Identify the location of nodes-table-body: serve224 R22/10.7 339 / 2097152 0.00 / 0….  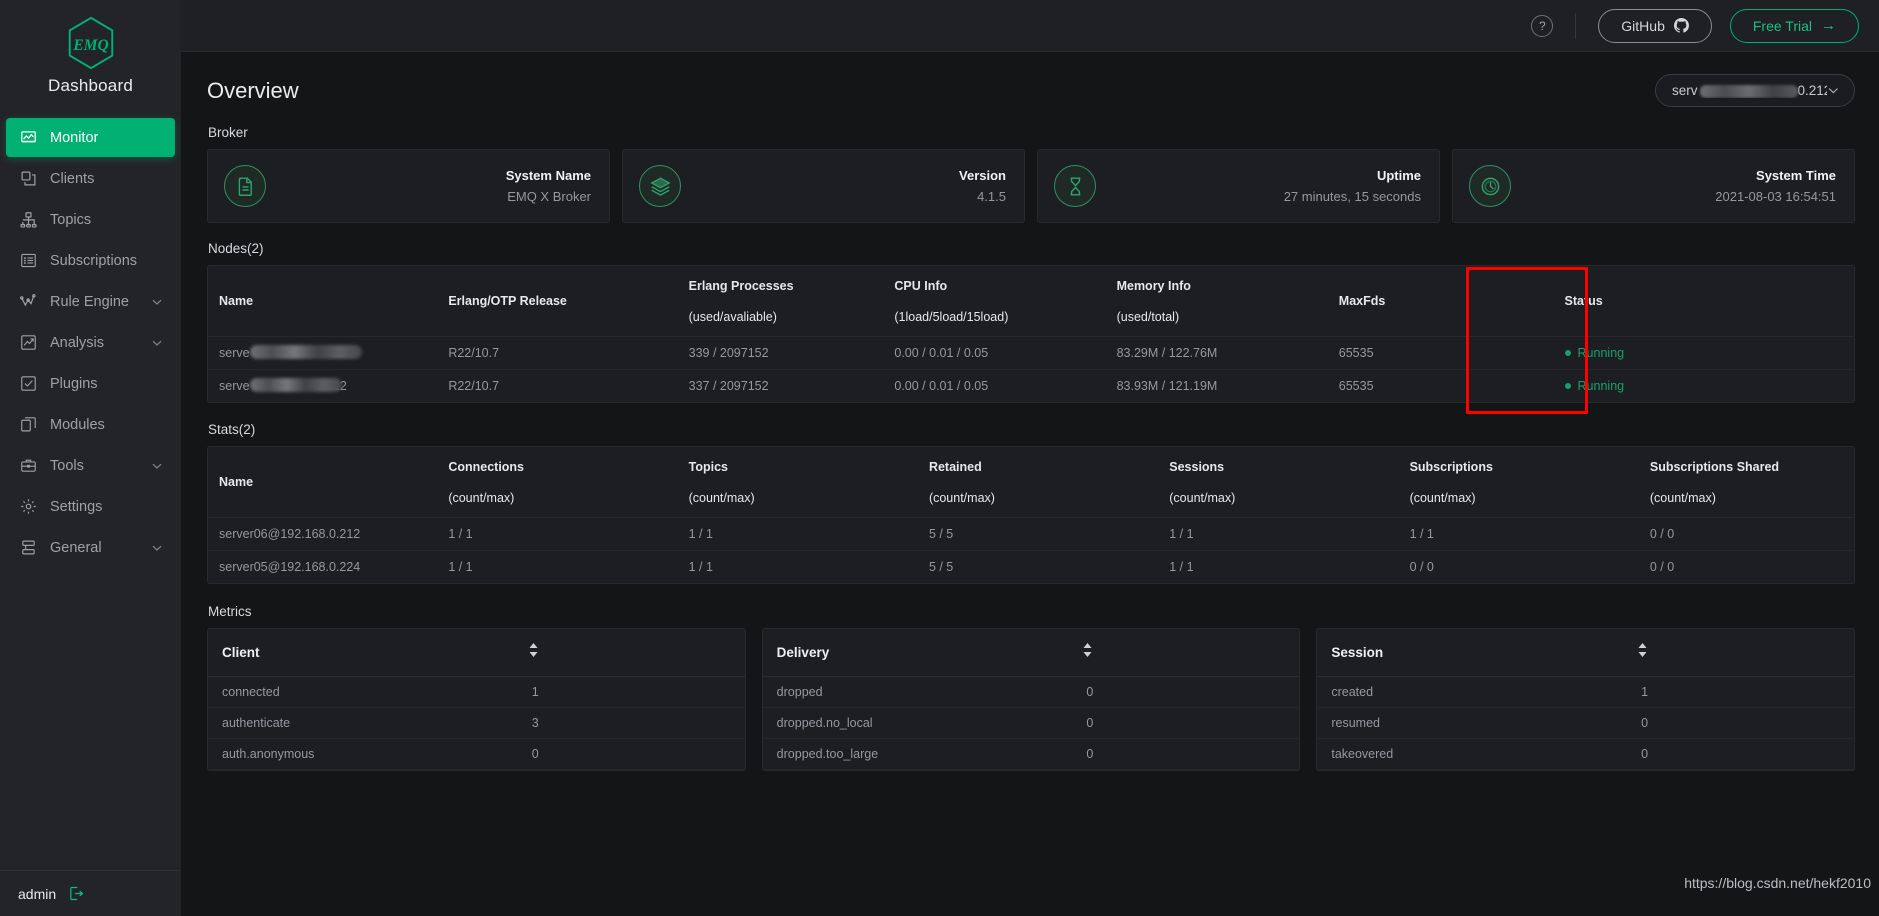
(1031, 369).